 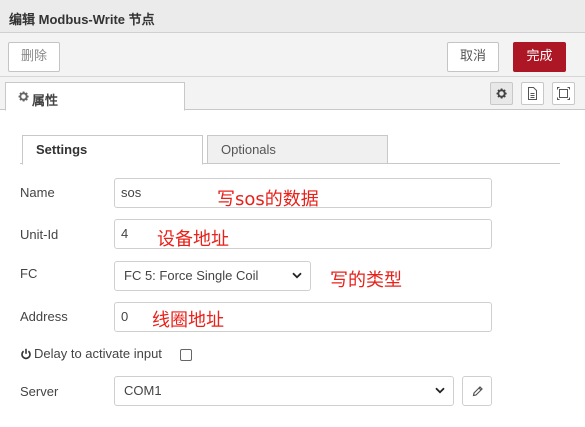 What do you see at coordinates (191, 275) in the screenshot?
I see `fc-select-value: FC 5: Force Single Coil` at bounding box center [191, 275].